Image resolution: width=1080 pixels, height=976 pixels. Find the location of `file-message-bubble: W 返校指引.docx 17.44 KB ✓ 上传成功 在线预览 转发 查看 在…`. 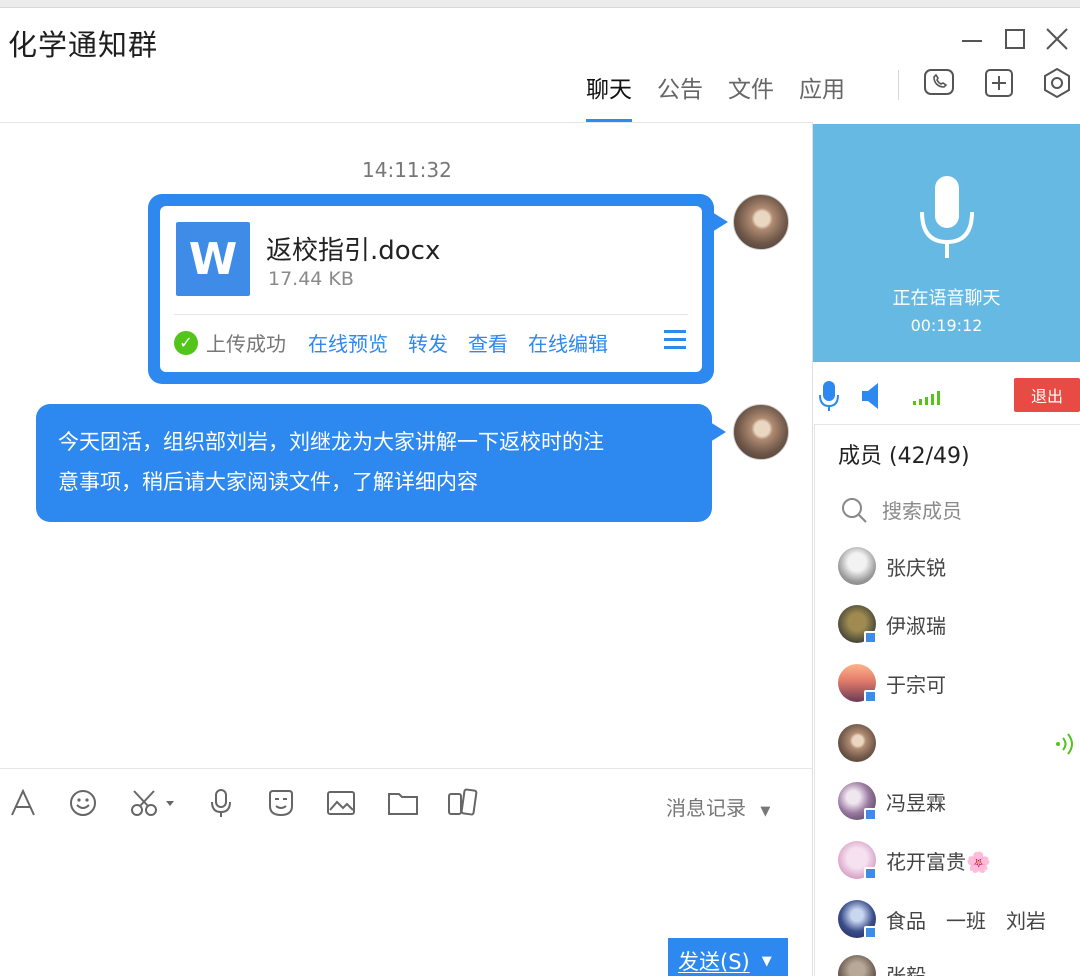

file-message-bubble: W 返校指引.docx 17.44 KB ✓ 上传成功 在线预览 转发 查看 在… is located at coordinates (438, 289).